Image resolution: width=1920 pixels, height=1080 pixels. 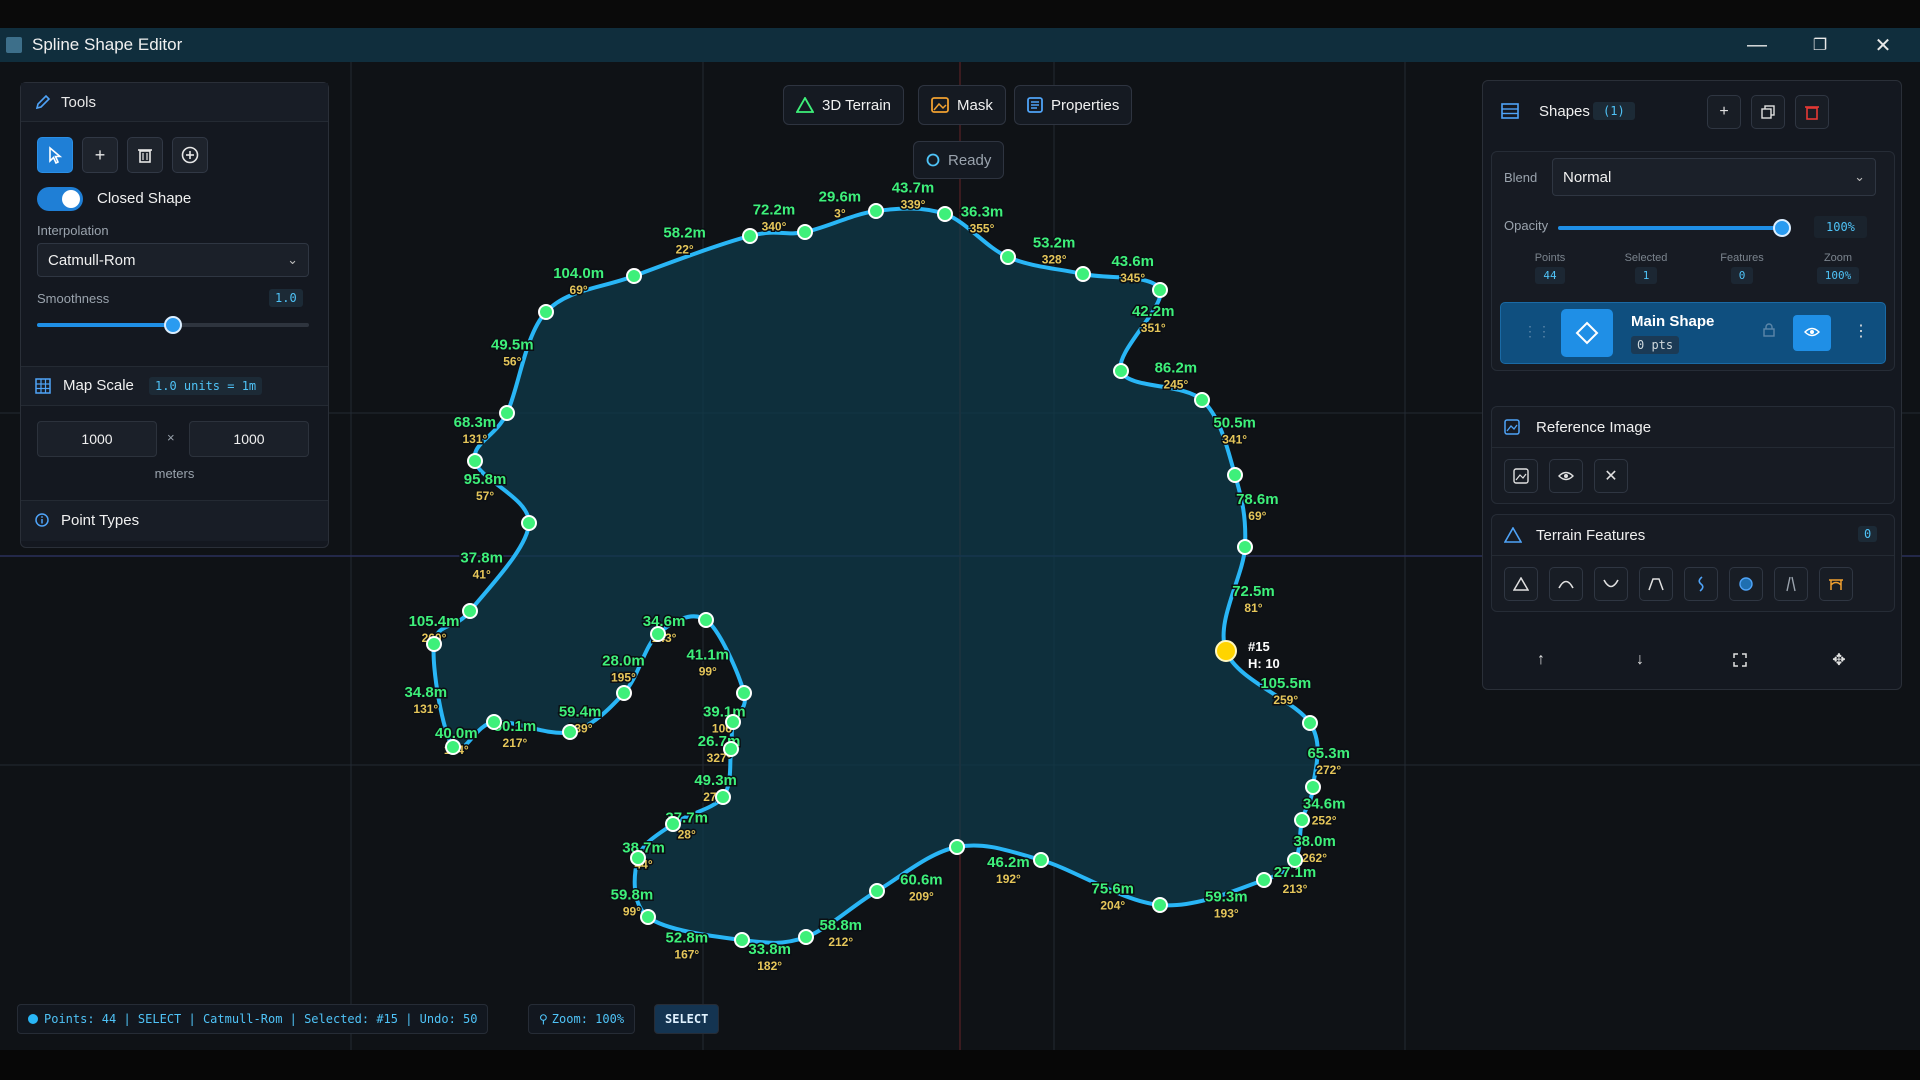 What do you see at coordinates (774, 209) in the screenshot?
I see `segment-distance-label: 72.2m` at bounding box center [774, 209].